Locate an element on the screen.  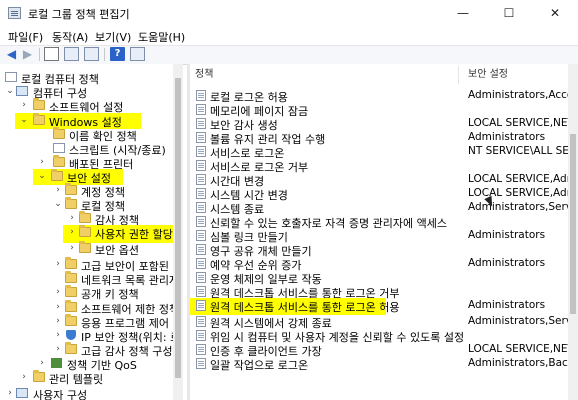
menu-bar: 파일(F) 동작(A) 보기(V) 도움말(H) is located at coordinates (289, 36).